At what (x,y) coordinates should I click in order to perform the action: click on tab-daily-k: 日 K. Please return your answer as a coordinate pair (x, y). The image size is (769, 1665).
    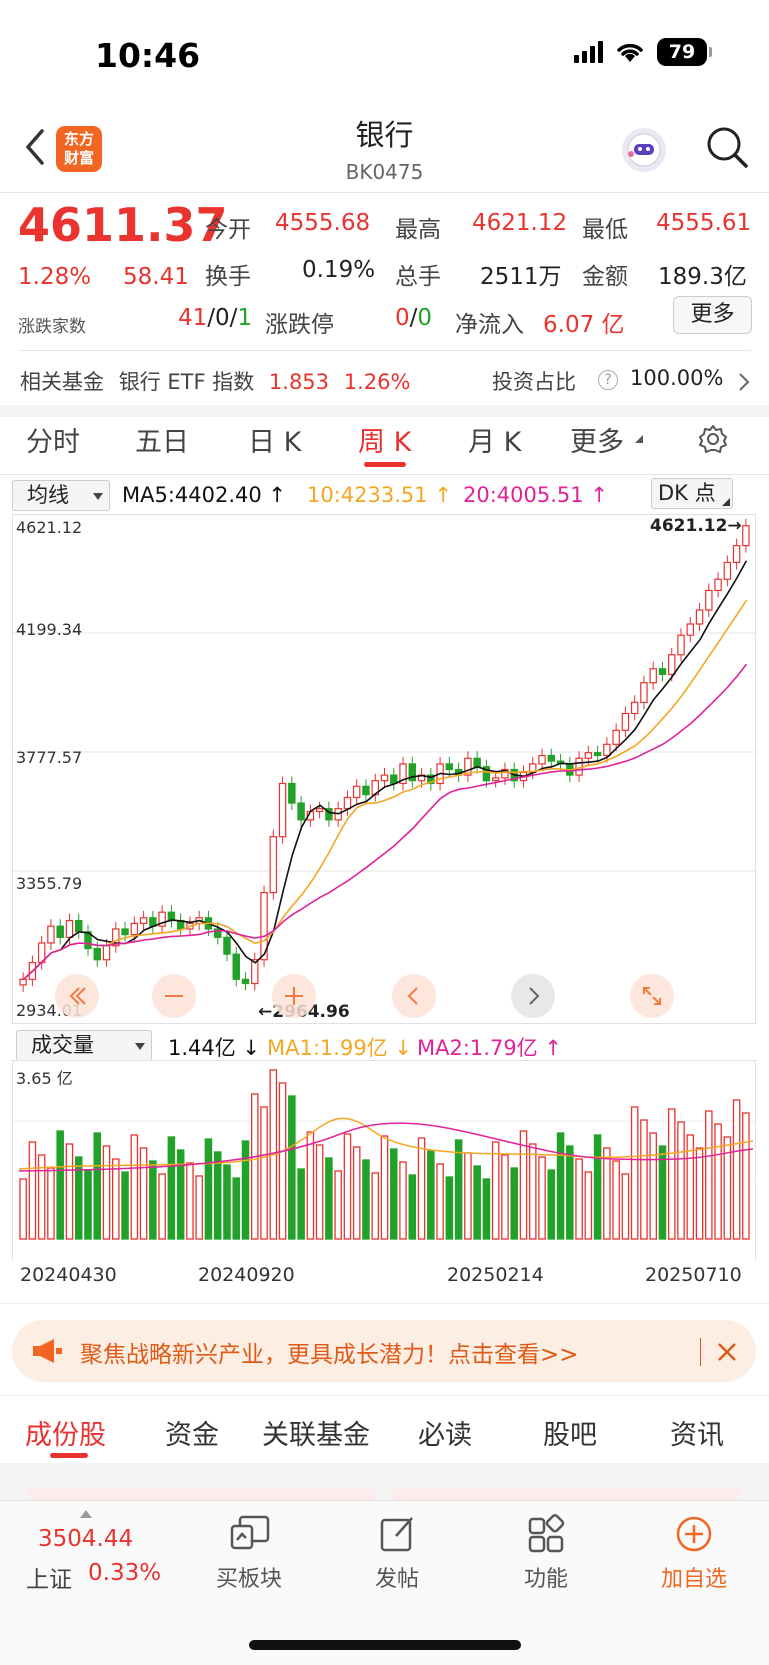
    Looking at the image, I should click on (274, 439).